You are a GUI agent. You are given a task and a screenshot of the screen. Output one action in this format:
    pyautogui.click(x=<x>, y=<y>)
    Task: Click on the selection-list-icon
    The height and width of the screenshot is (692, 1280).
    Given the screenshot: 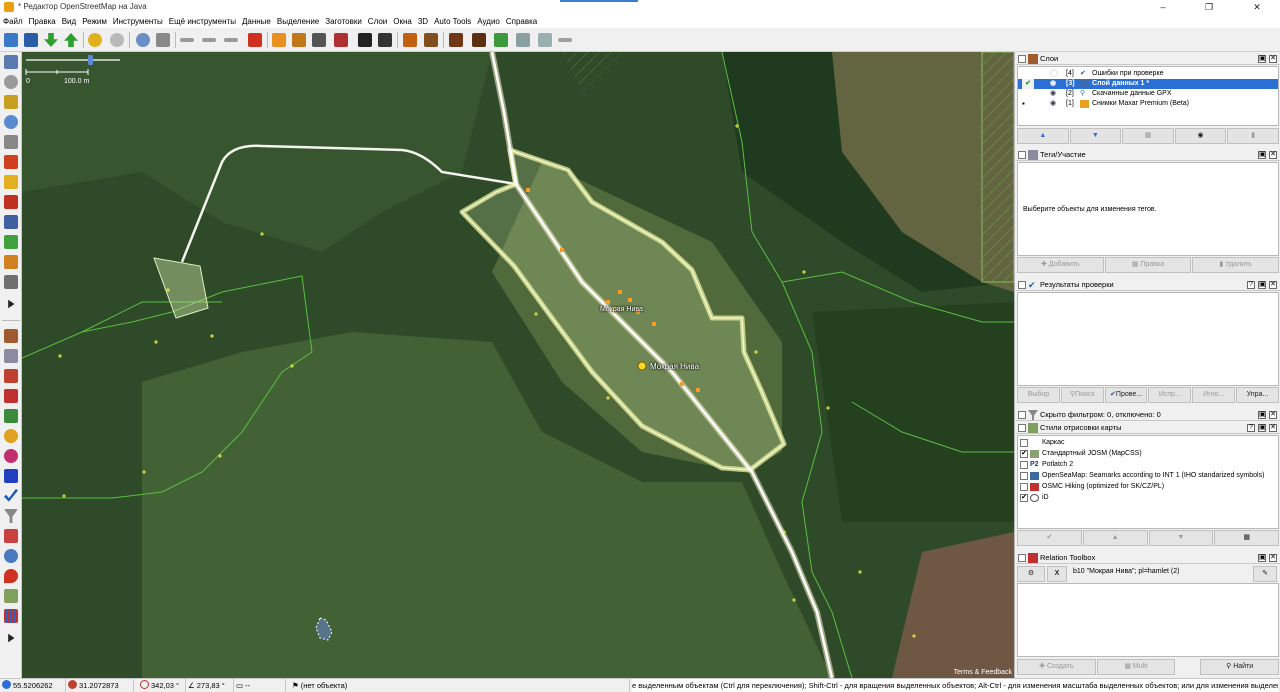 What is the action you would take?
    pyautogui.click(x=11, y=376)
    